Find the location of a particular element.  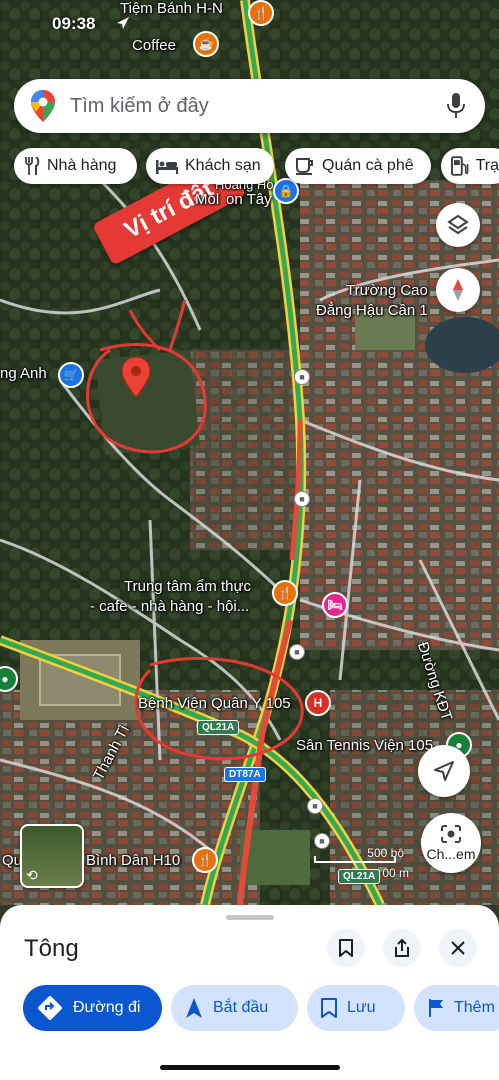

close-icon is located at coordinates (458, 948).